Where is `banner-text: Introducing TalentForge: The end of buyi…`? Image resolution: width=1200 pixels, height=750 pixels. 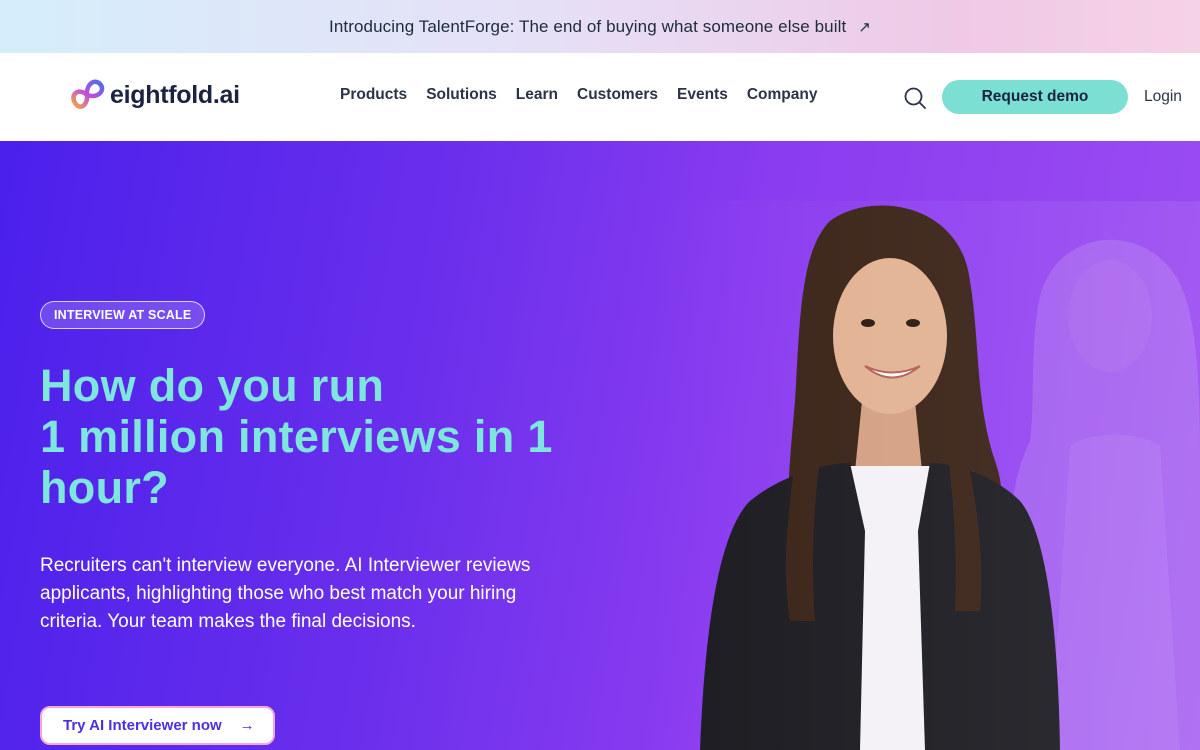 banner-text: Introducing TalentForge: The end of buyi… is located at coordinates (587, 27).